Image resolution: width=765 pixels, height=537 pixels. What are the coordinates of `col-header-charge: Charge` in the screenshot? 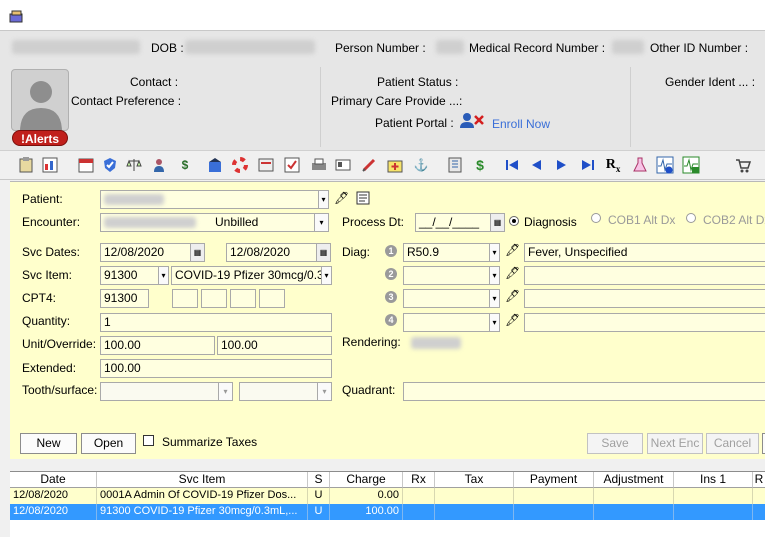 It's located at (366, 480).